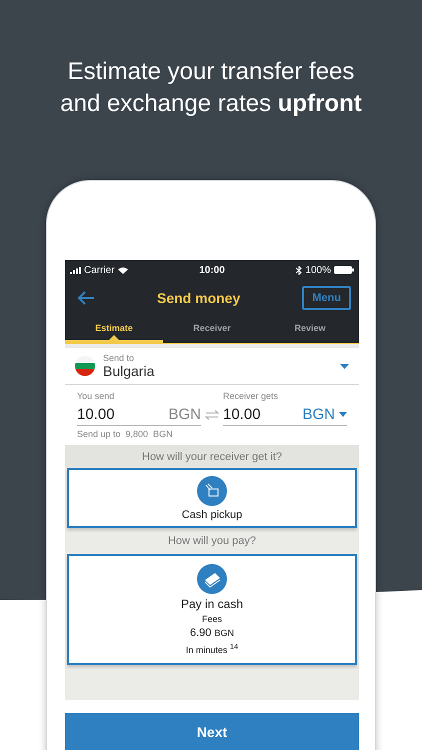 The height and width of the screenshot is (750, 422). What do you see at coordinates (99, 270) in the screenshot?
I see `carrier-label: Carrier` at bounding box center [99, 270].